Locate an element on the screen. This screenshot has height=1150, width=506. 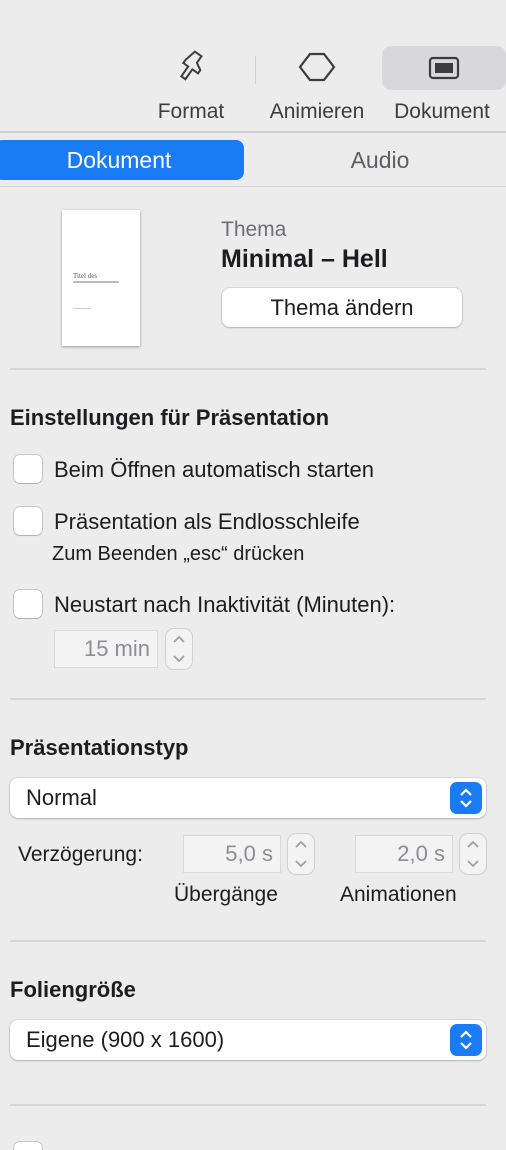
change-theme-button: Thema ändern is located at coordinates (342, 307).